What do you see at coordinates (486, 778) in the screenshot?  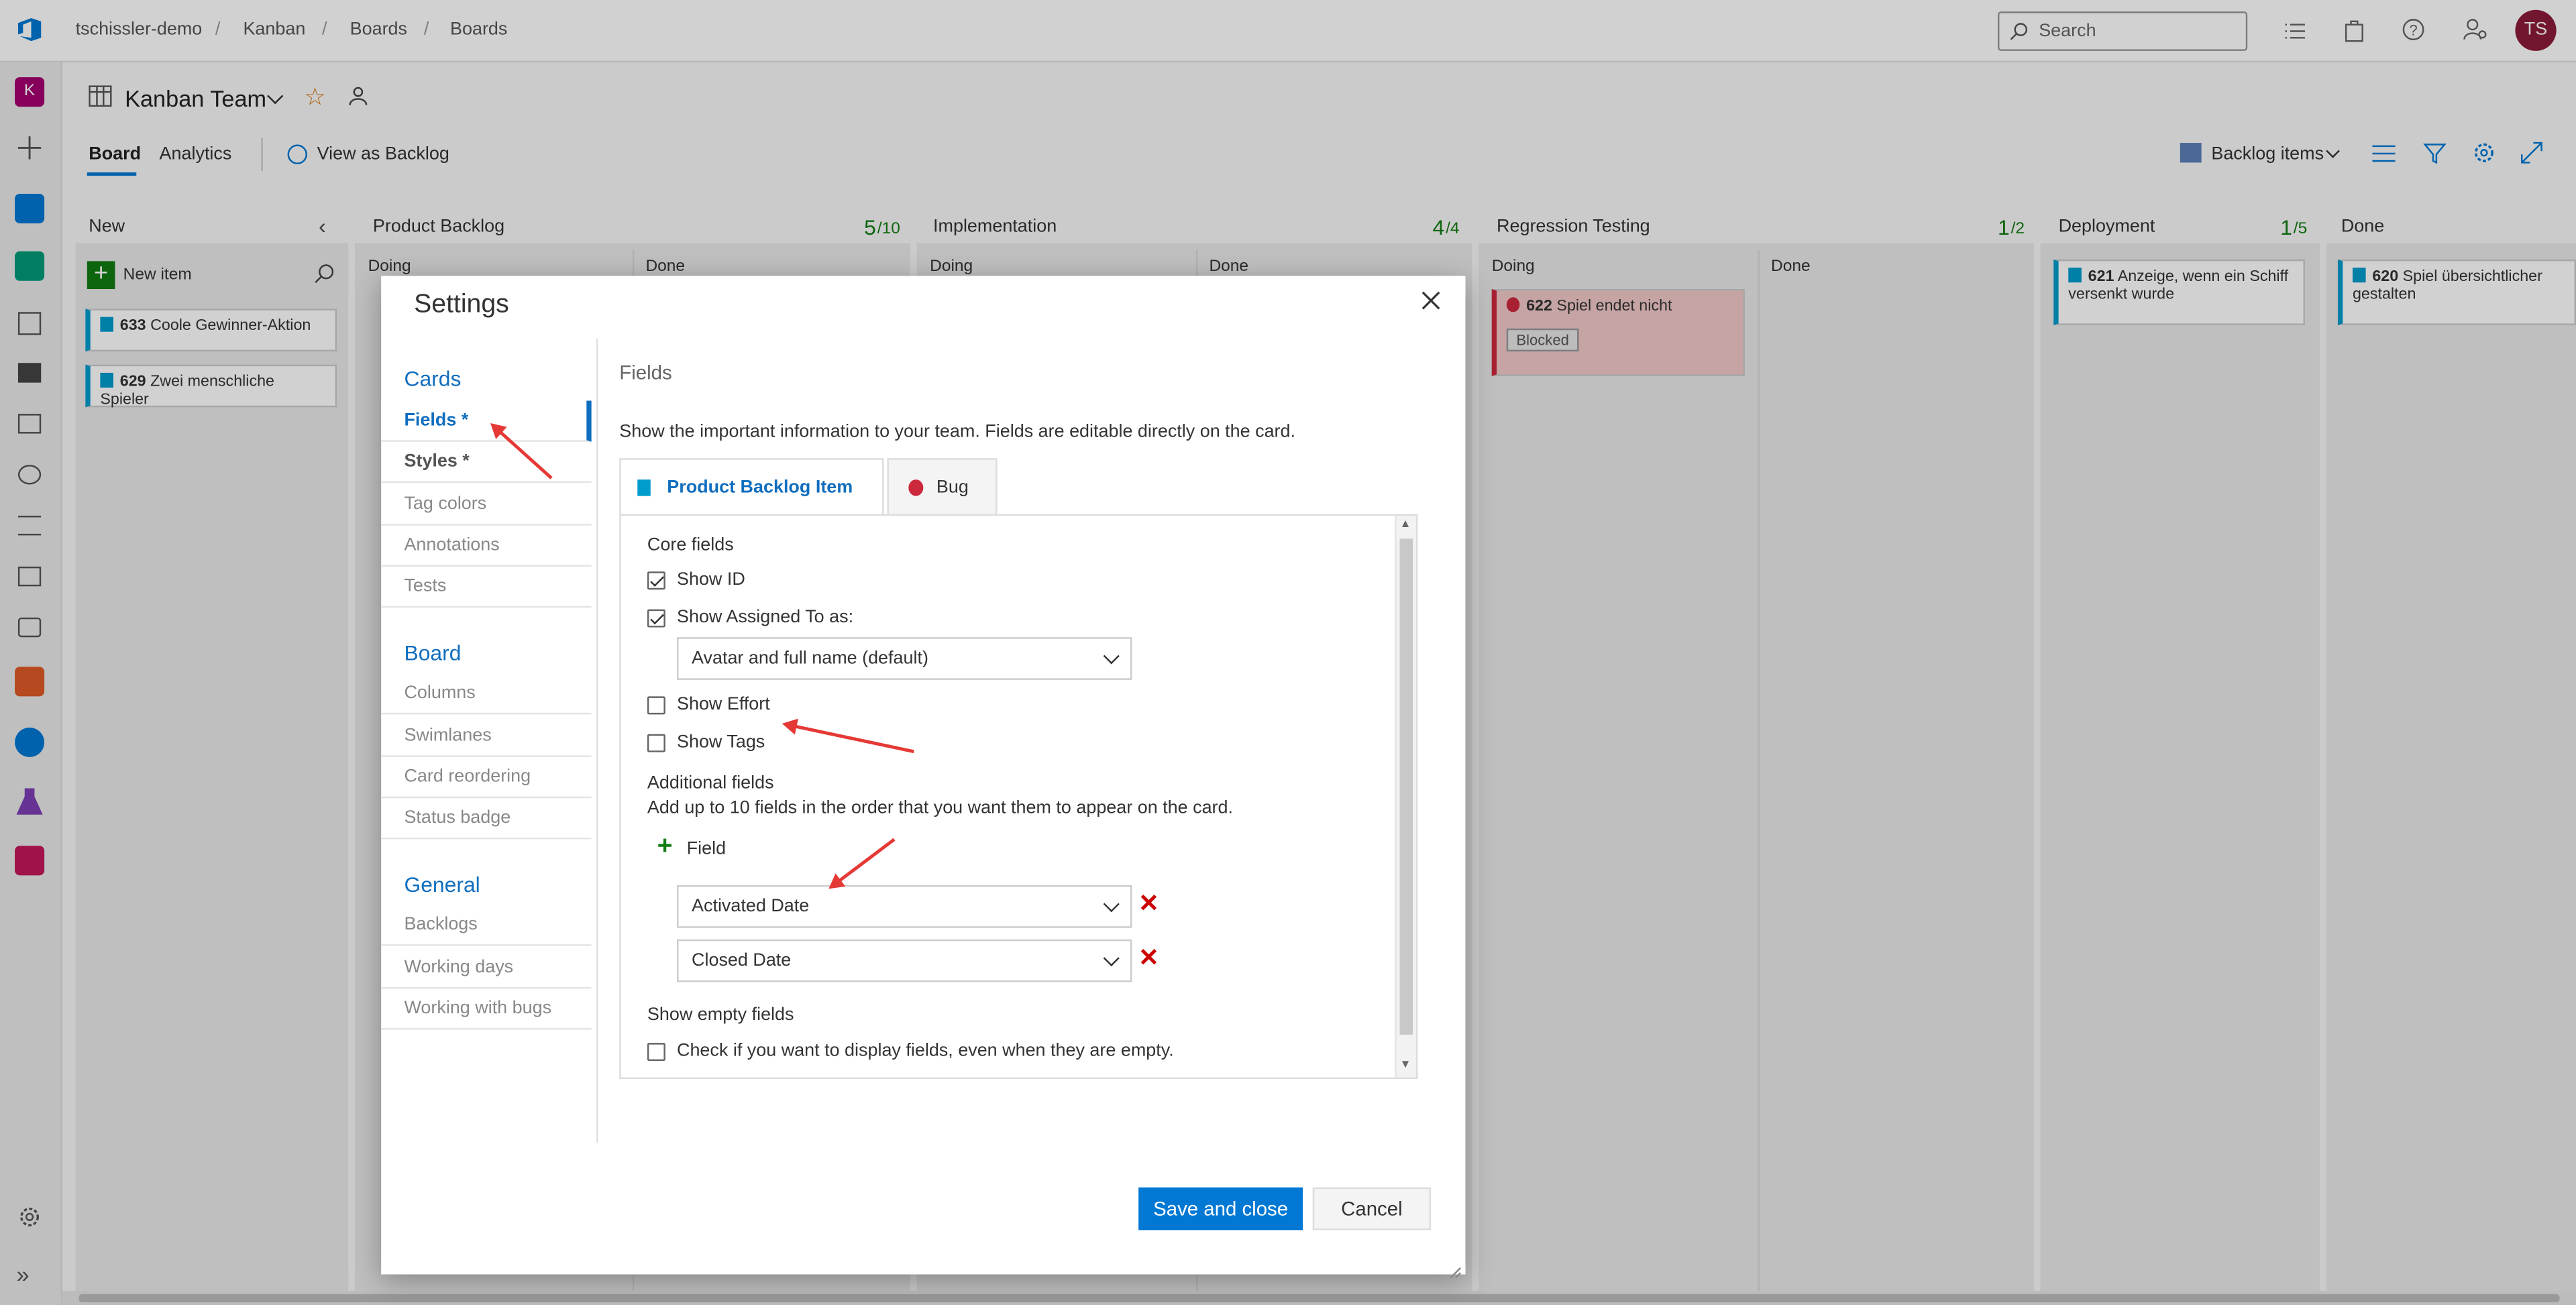 I see `nav-item-card-reordering: Card reordering` at bounding box center [486, 778].